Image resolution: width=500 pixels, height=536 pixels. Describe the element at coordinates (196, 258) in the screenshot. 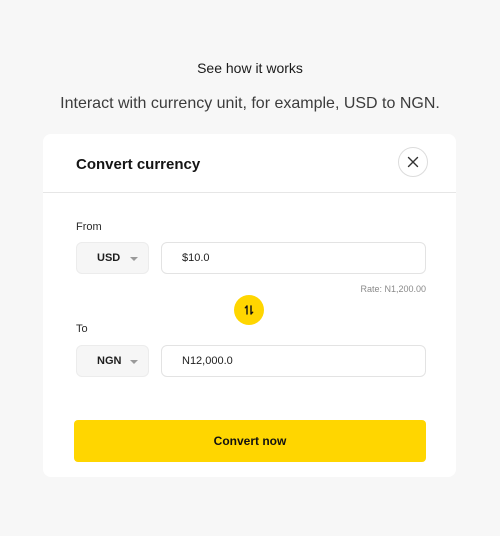

I see `from-amount-value: $10.0` at that location.